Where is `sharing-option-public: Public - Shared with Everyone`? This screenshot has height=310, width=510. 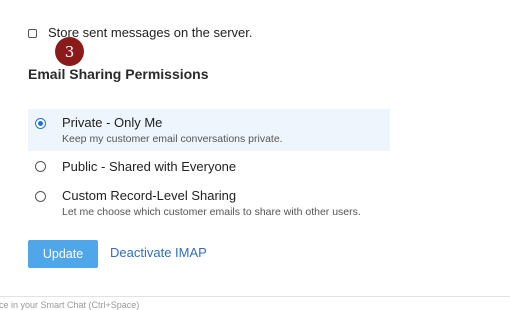
sharing-option-public: Public - Shared with Everyone is located at coordinates (209, 168).